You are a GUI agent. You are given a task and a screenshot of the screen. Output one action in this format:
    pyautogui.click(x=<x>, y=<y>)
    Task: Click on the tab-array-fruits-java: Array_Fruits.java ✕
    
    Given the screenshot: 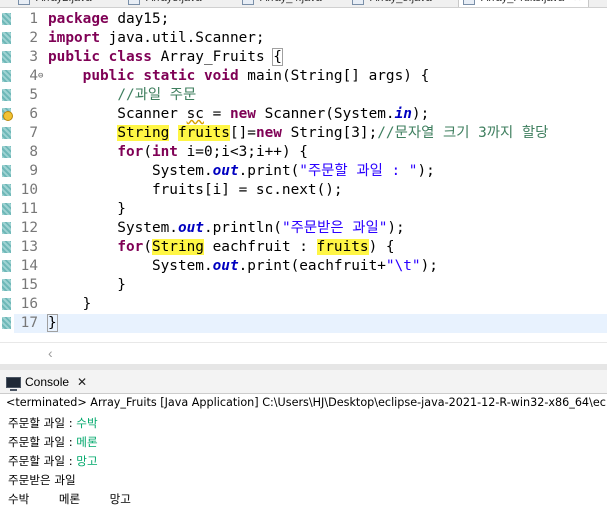 What is the action you would take?
    pyautogui.click(x=524, y=3)
    